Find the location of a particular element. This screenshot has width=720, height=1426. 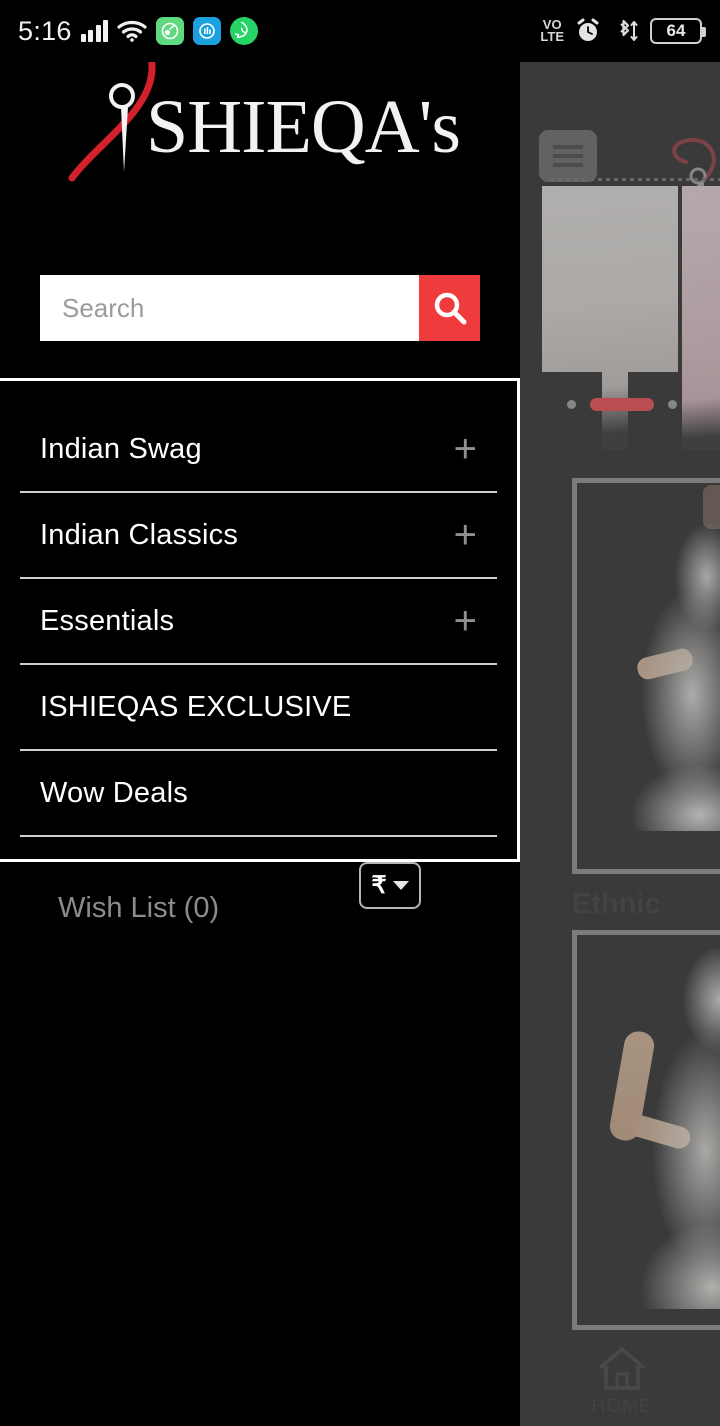

mannequin-neck is located at coordinates (711, 507).